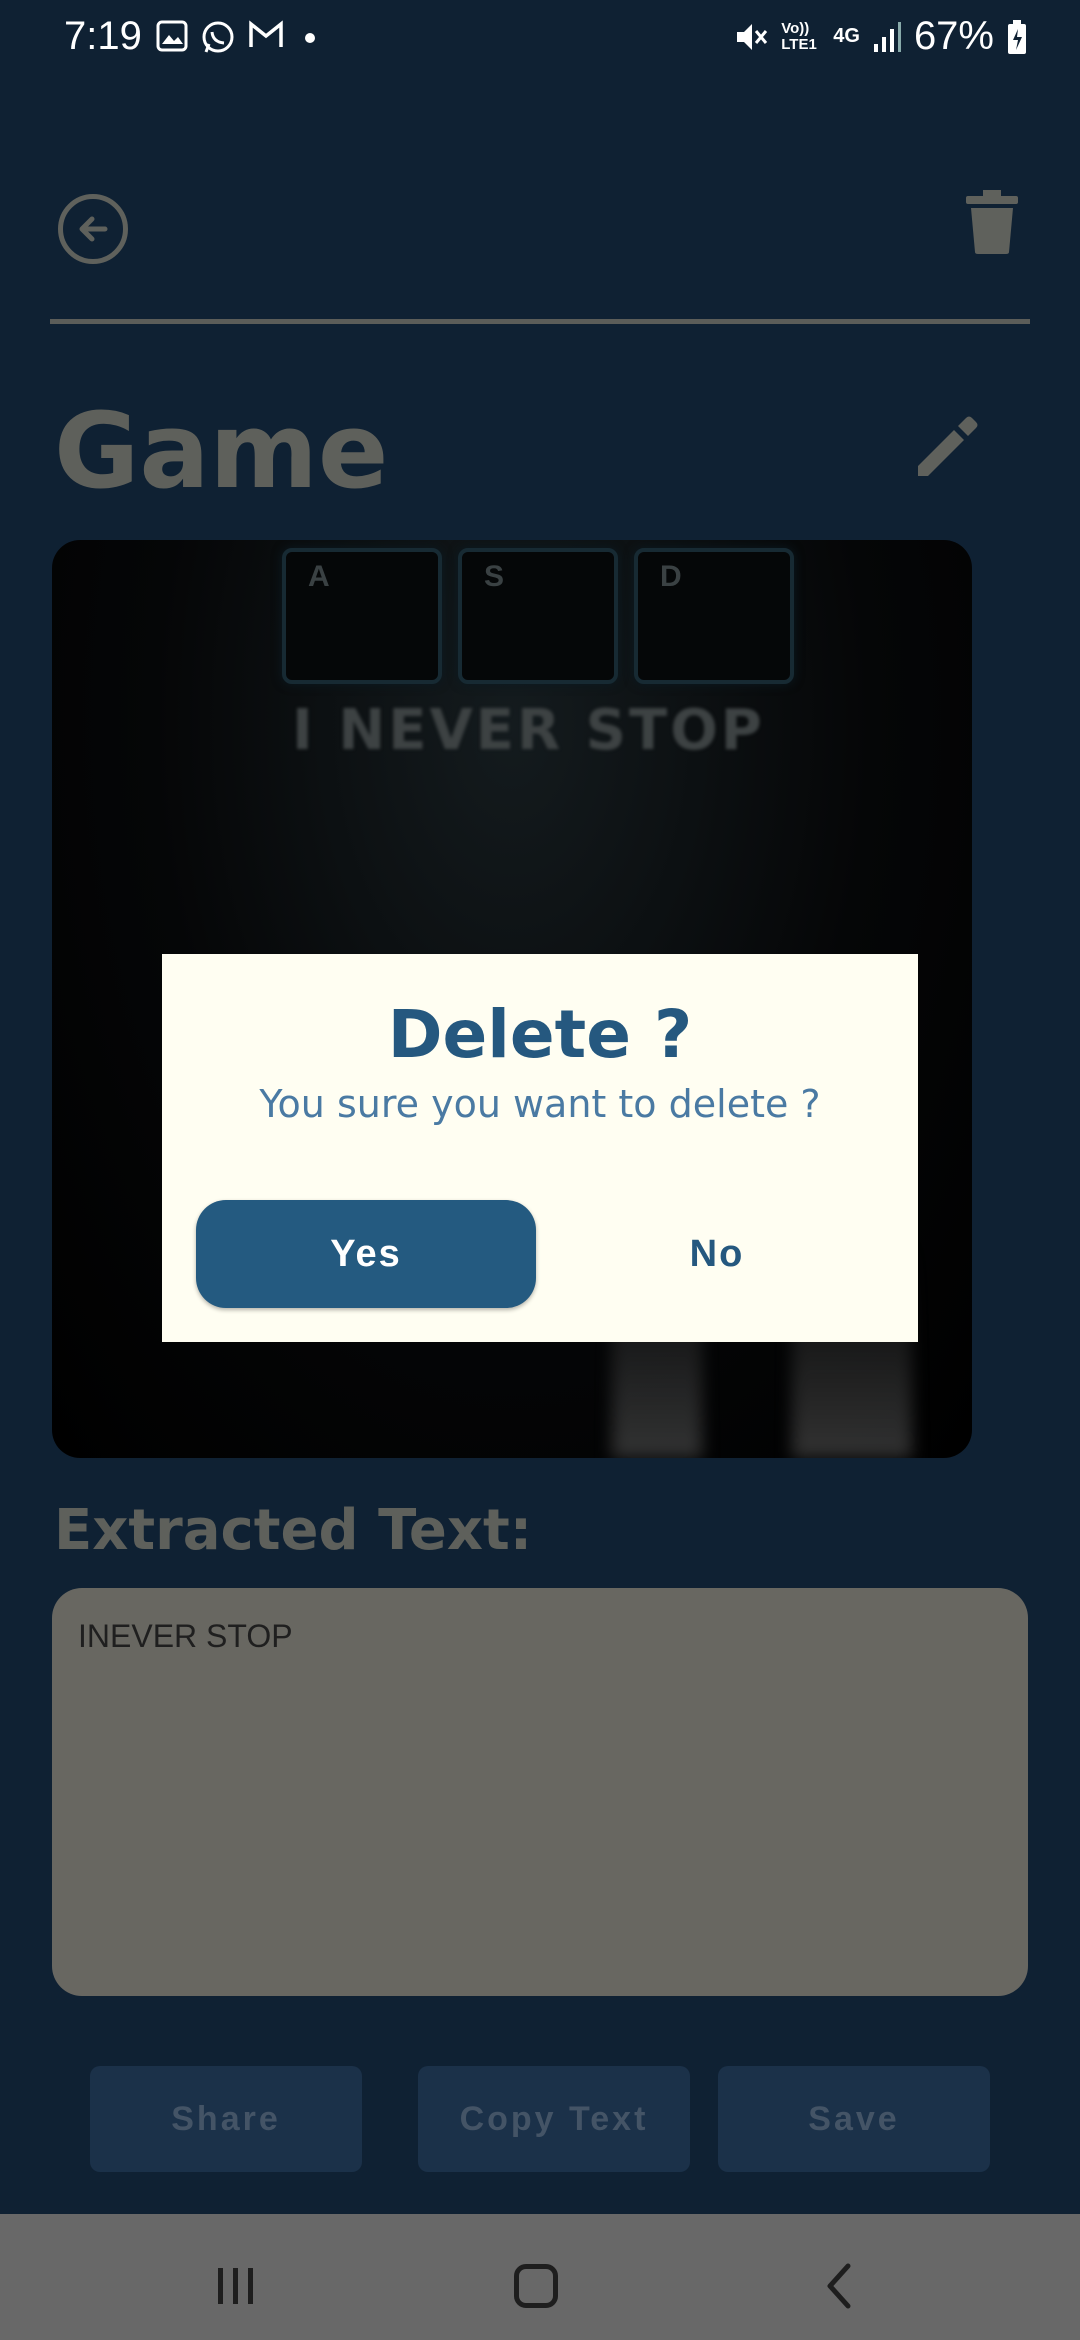 The image size is (1080, 2340). What do you see at coordinates (714, 616) in the screenshot?
I see `image-key: D` at bounding box center [714, 616].